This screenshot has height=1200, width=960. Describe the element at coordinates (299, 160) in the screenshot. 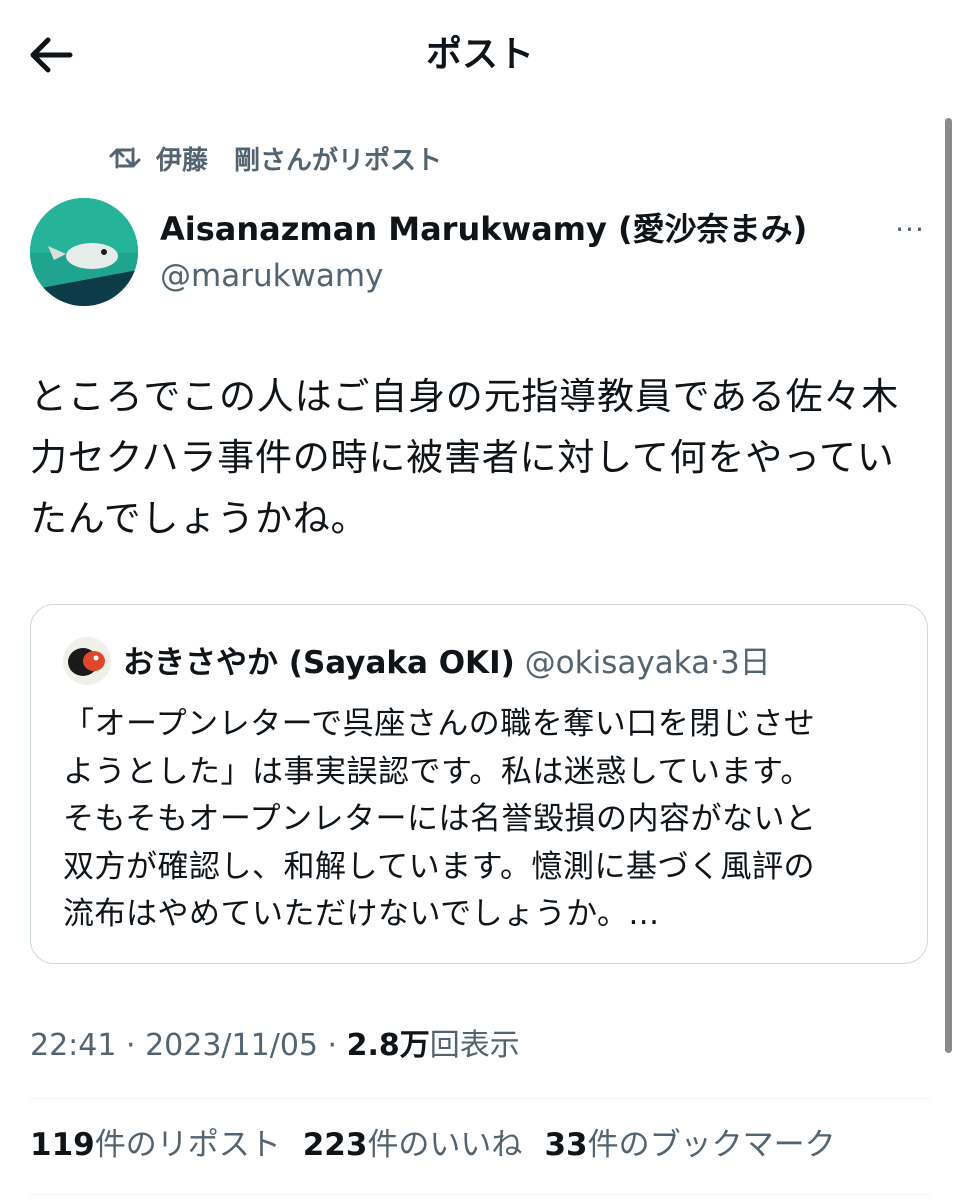

I see `repost-label: 伊藤 剛さんがリポスト` at that location.